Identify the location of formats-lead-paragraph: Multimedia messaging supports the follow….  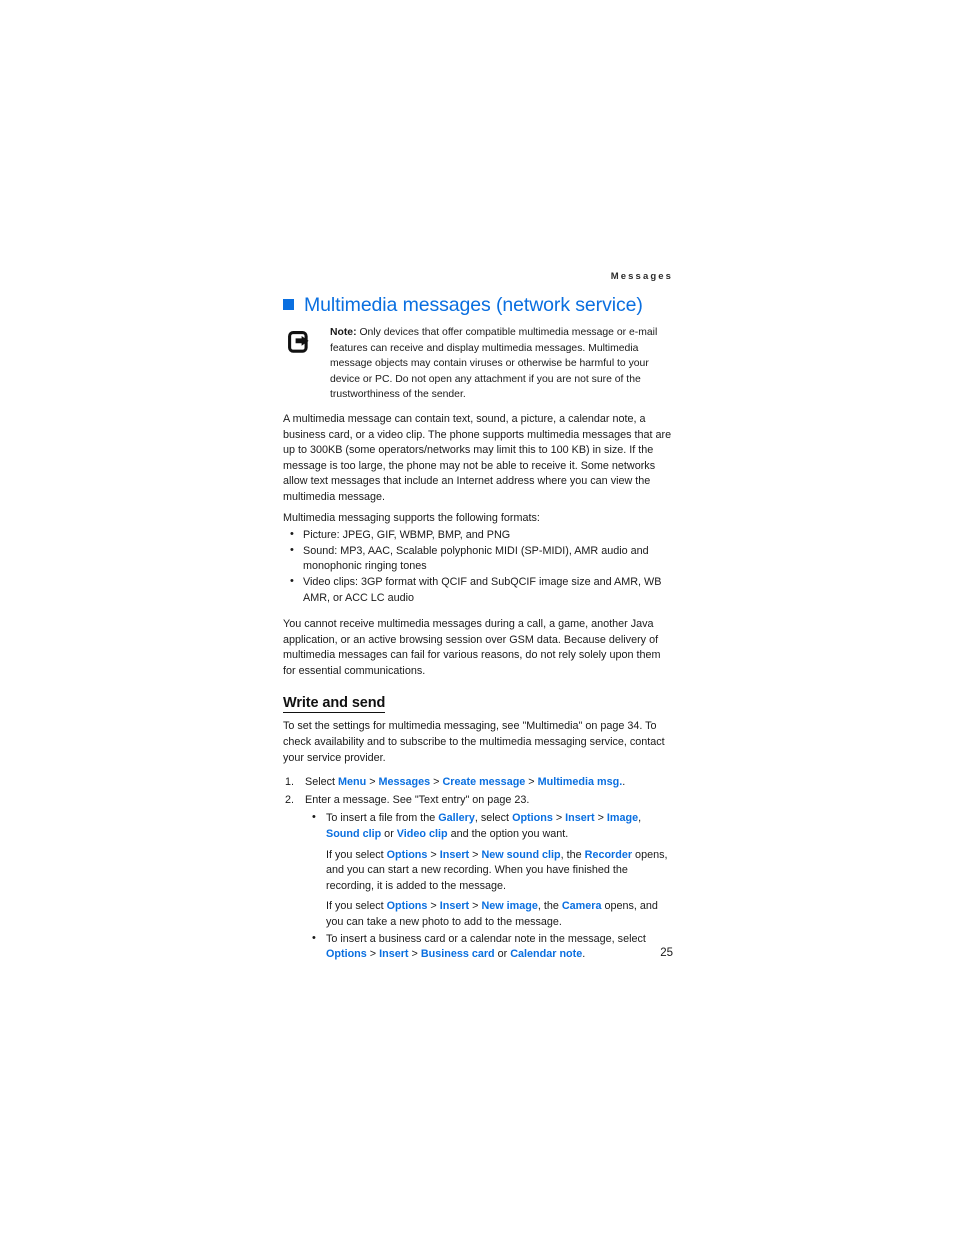
(411, 517).